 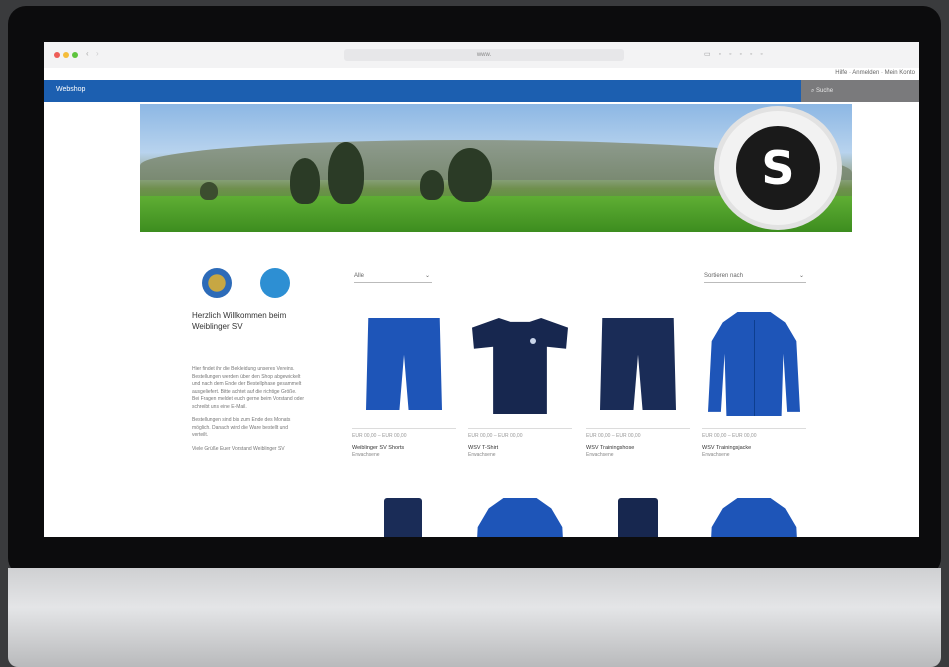 I want to click on club-emblem: S, so click(x=778, y=168).